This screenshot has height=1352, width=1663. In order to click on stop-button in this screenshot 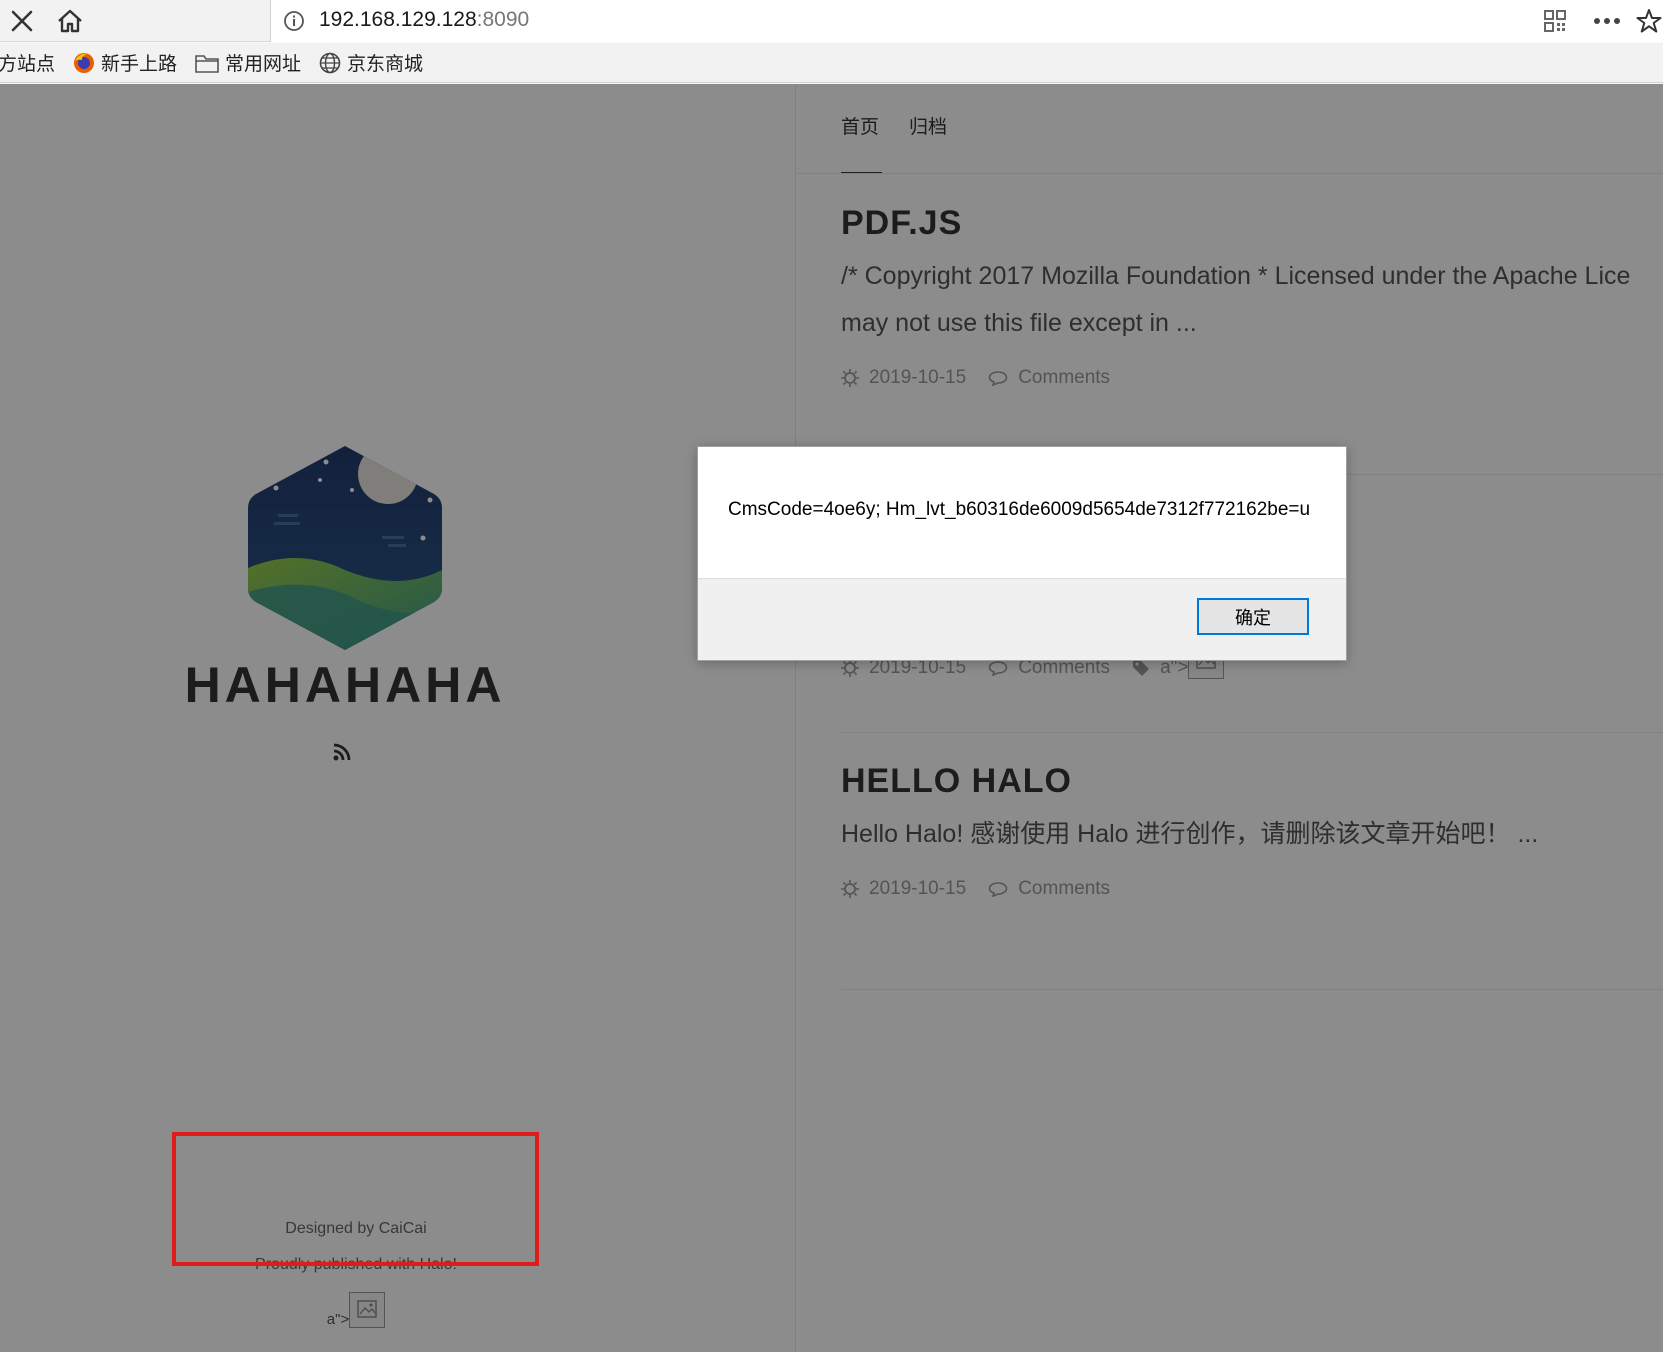, I will do `click(22, 21)`.